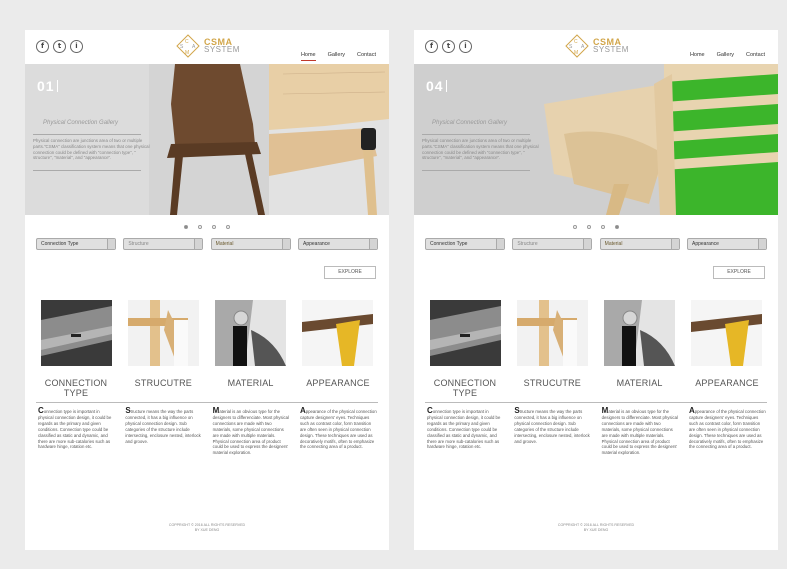  I want to click on card-title: MATERIAL, so click(250, 383).